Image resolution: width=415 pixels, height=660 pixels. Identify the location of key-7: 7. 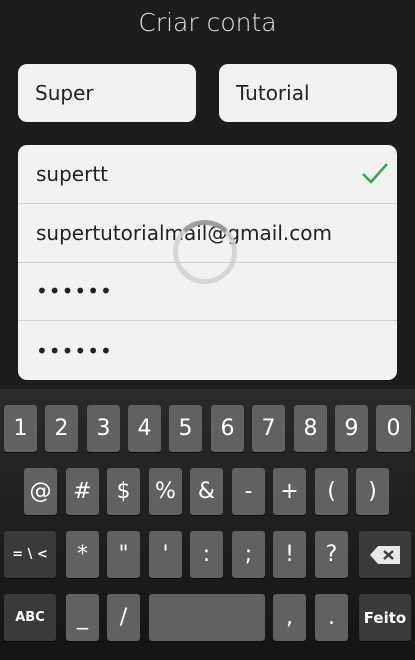
(268, 428).